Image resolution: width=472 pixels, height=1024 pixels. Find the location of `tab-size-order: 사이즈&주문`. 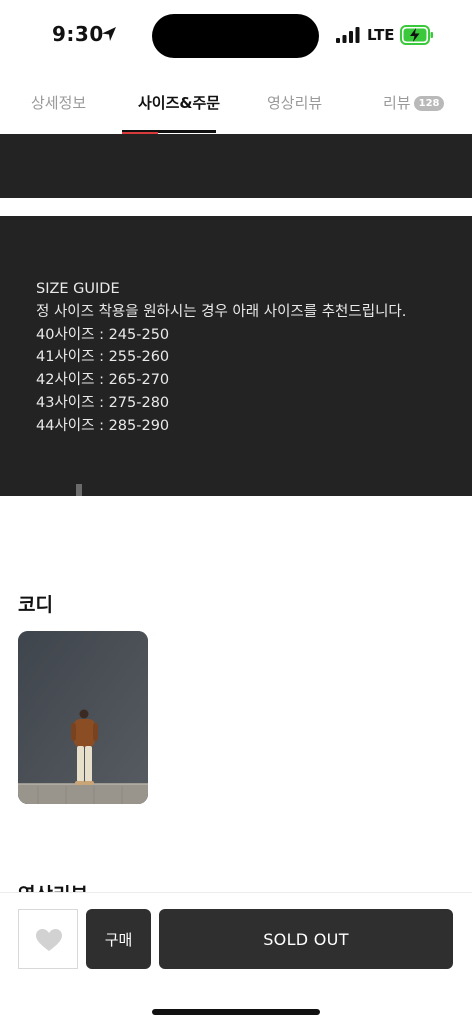

tab-size-order: 사이즈&주문 is located at coordinates (179, 102).